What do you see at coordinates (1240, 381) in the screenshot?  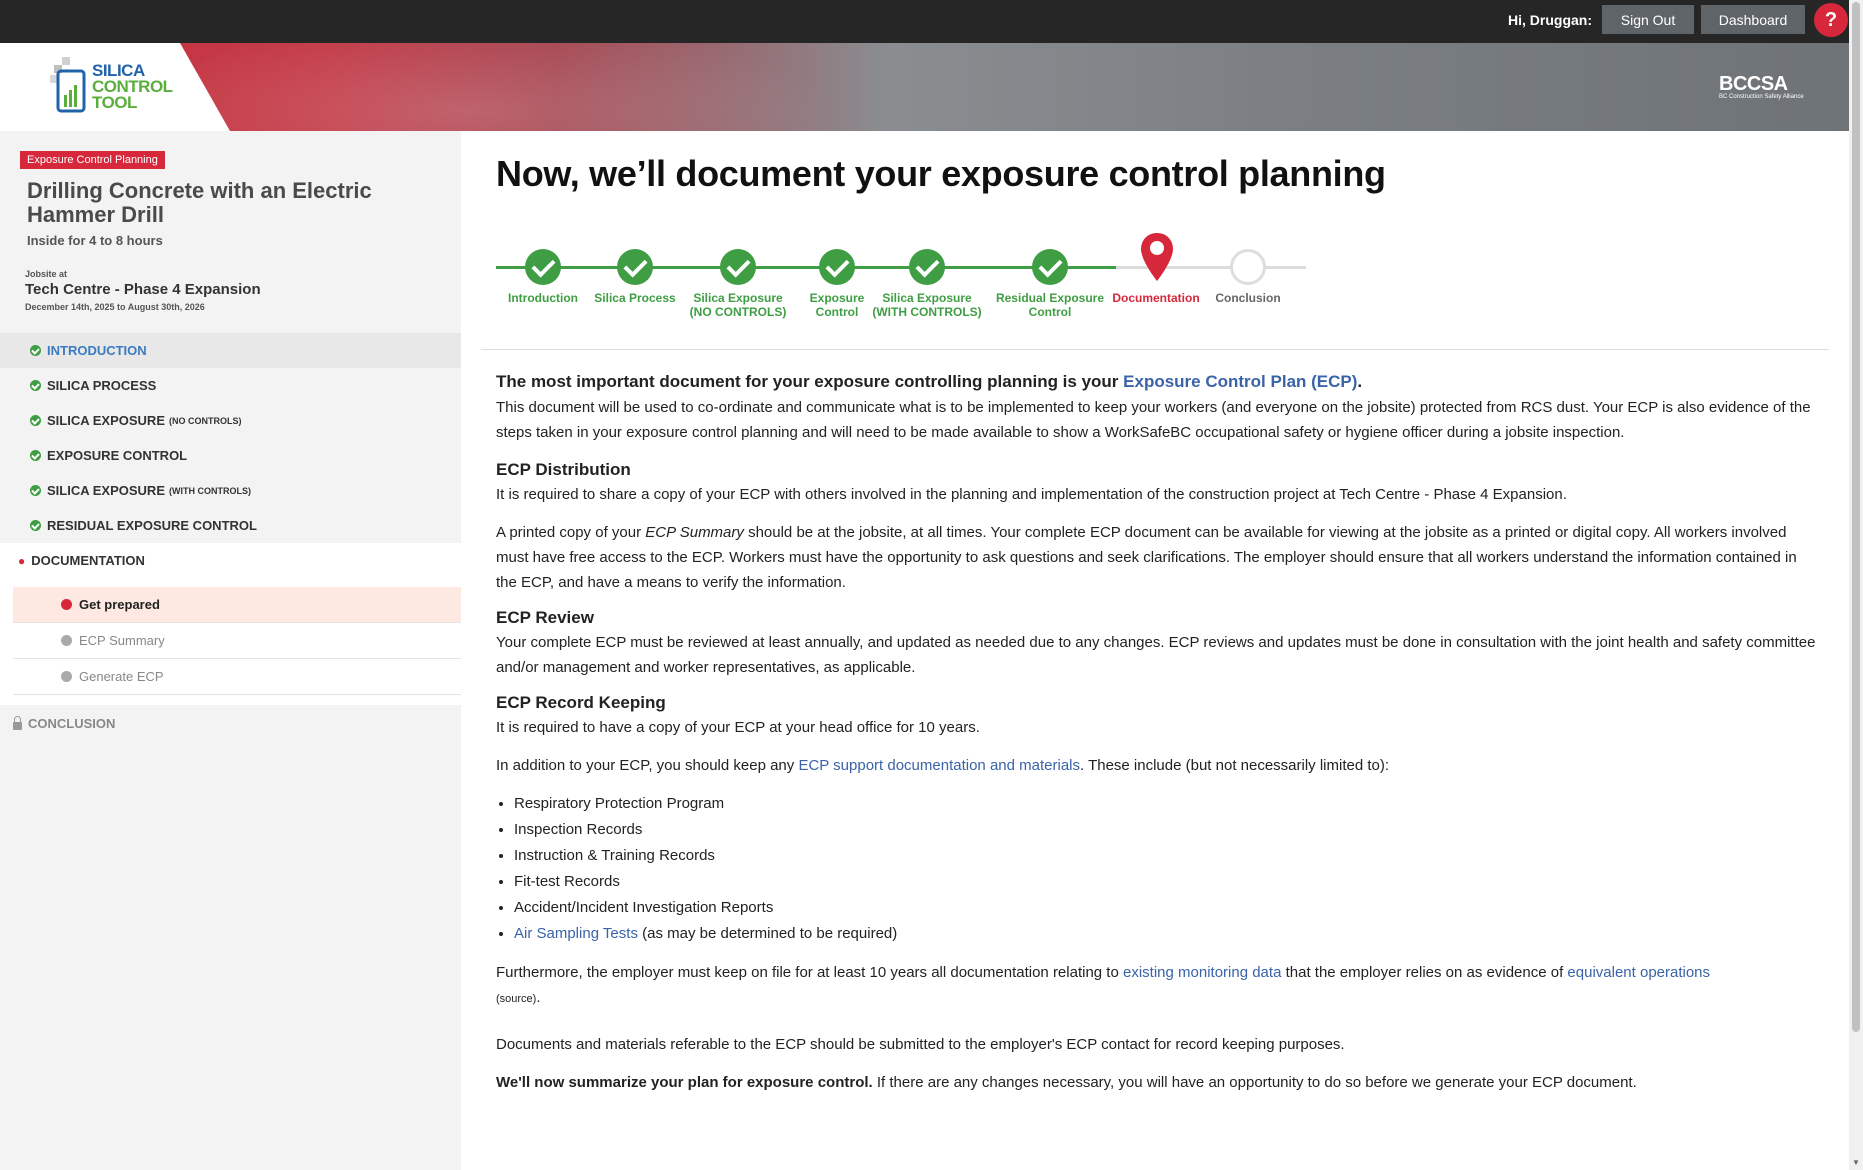 I see `ecp-link: Exposure Control Plan (ECP)` at bounding box center [1240, 381].